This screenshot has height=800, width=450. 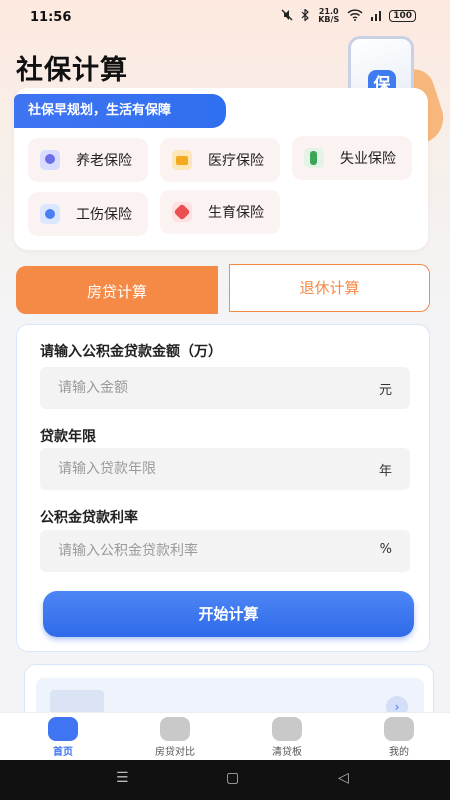 What do you see at coordinates (343, 778) in the screenshot?
I see `back-icon: ◁` at bounding box center [343, 778].